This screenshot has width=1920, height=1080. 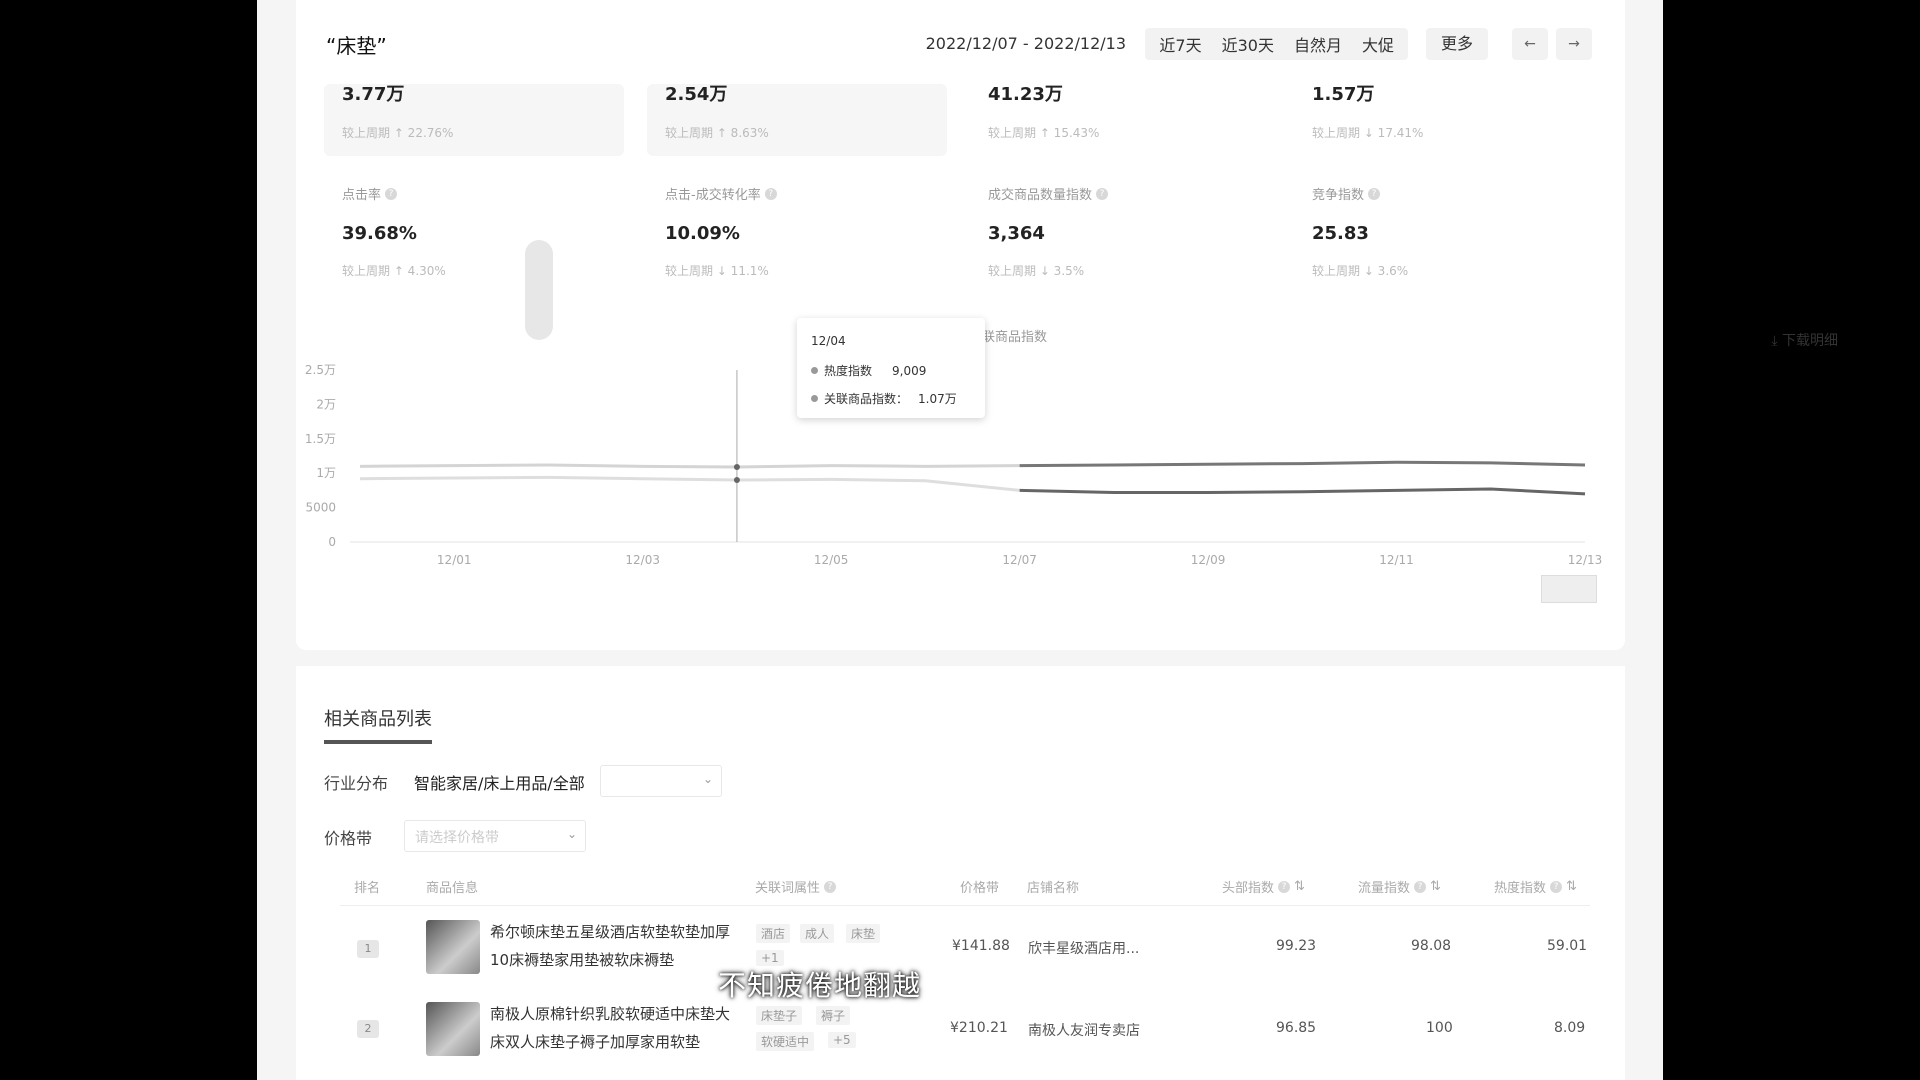 I want to click on metric-value: 10.09%, so click(x=702, y=233).